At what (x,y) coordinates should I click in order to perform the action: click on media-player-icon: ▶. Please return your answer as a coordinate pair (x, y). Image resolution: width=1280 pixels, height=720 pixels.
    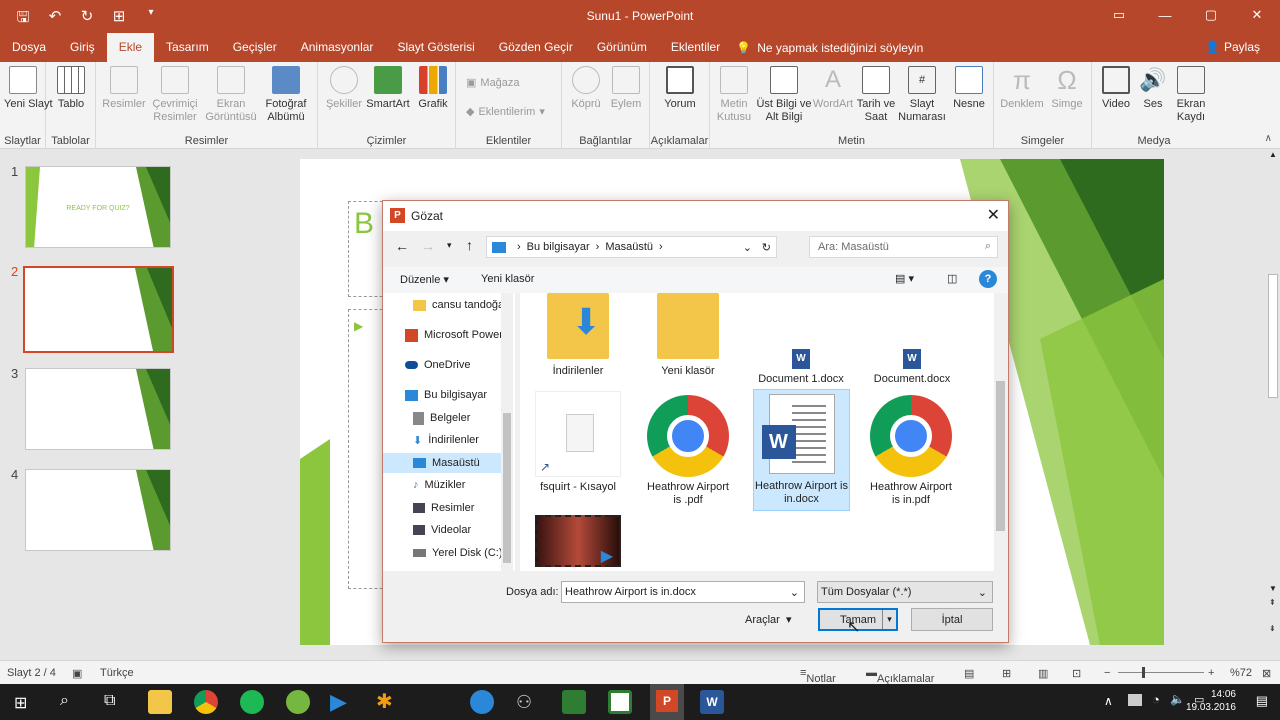
    Looking at the image, I should click on (342, 702).